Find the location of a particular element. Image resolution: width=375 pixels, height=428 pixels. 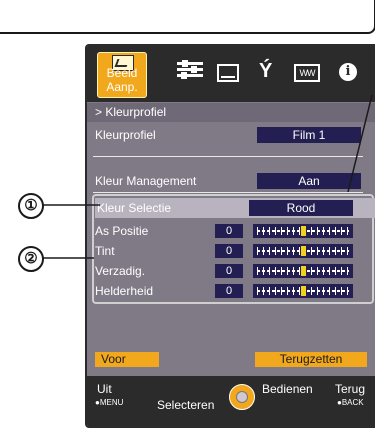

footer-terug: Terug is located at coordinates (350, 389).